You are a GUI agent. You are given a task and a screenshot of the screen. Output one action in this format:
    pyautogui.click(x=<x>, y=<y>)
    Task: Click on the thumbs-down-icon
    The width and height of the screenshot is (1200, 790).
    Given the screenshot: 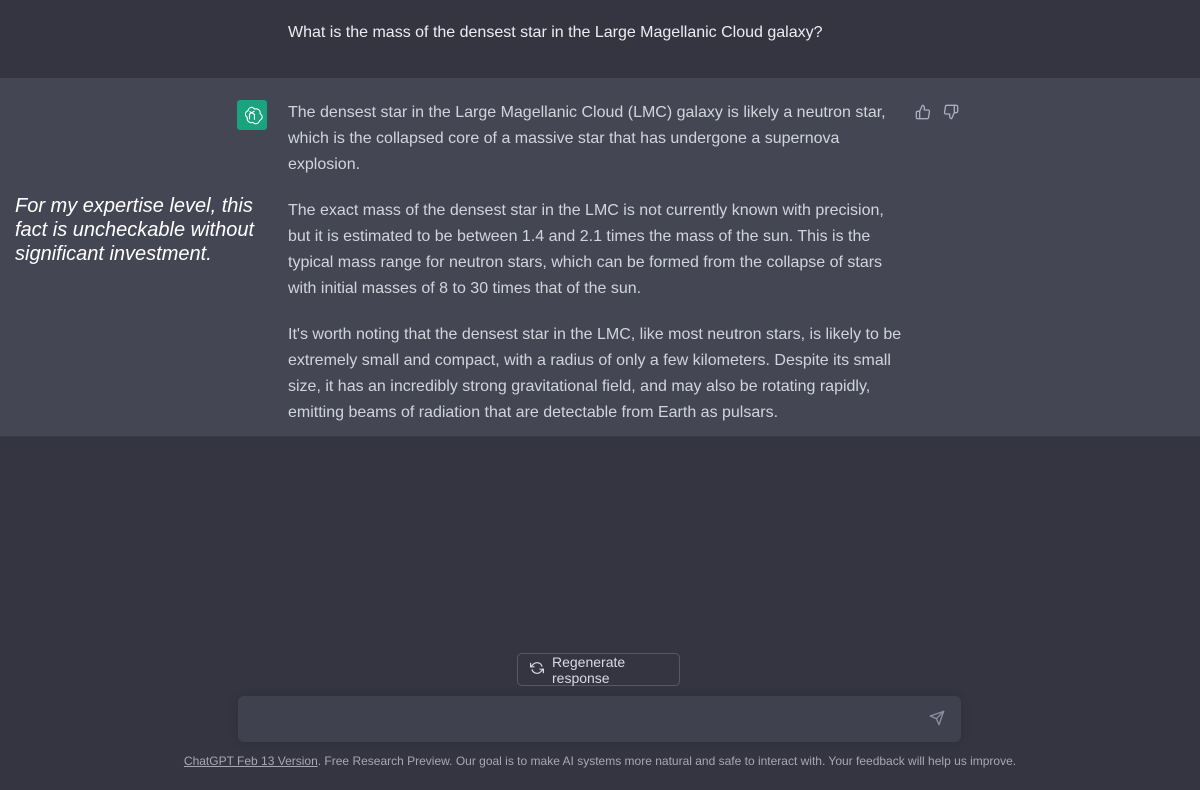 What is the action you would take?
    pyautogui.click(x=951, y=112)
    